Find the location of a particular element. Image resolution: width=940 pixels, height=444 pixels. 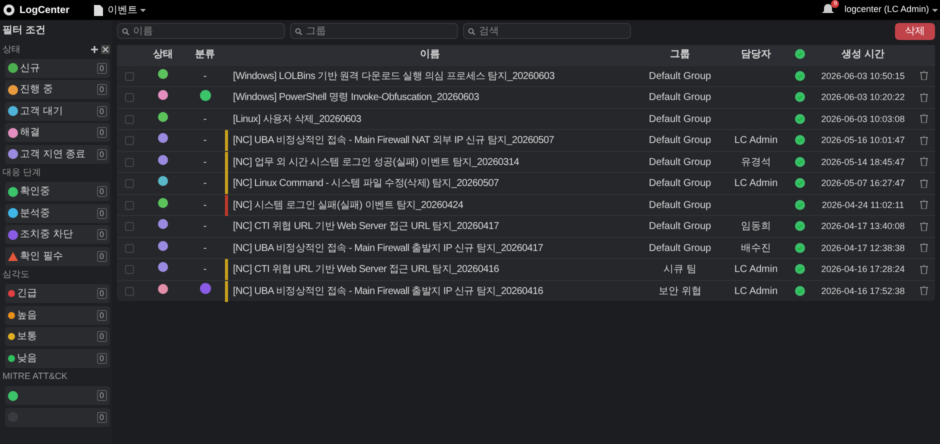

table-row: - [NC] CTI 위협 URL 기반 Web Server 접근 URL 탐지_20260416 시큐 팀 LC Admin 2026-04-16 17:28:24 is located at coordinates (526, 269).